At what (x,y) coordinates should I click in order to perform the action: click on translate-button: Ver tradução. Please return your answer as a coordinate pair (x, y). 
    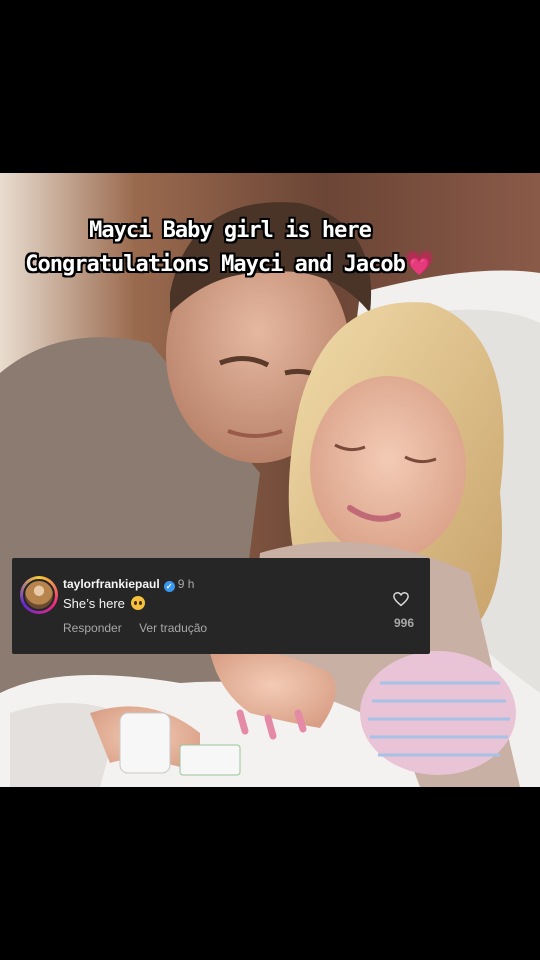
    Looking at the image, I should click on (173, 628).